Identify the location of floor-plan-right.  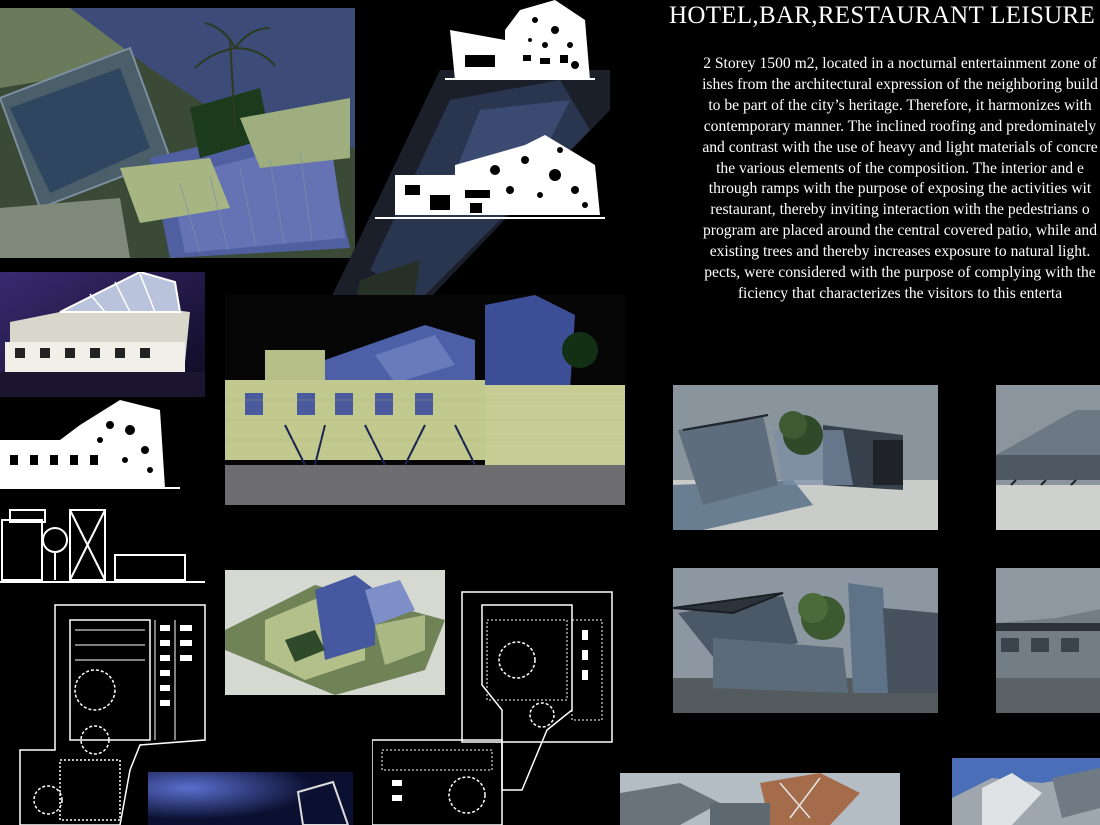
(493, 707).